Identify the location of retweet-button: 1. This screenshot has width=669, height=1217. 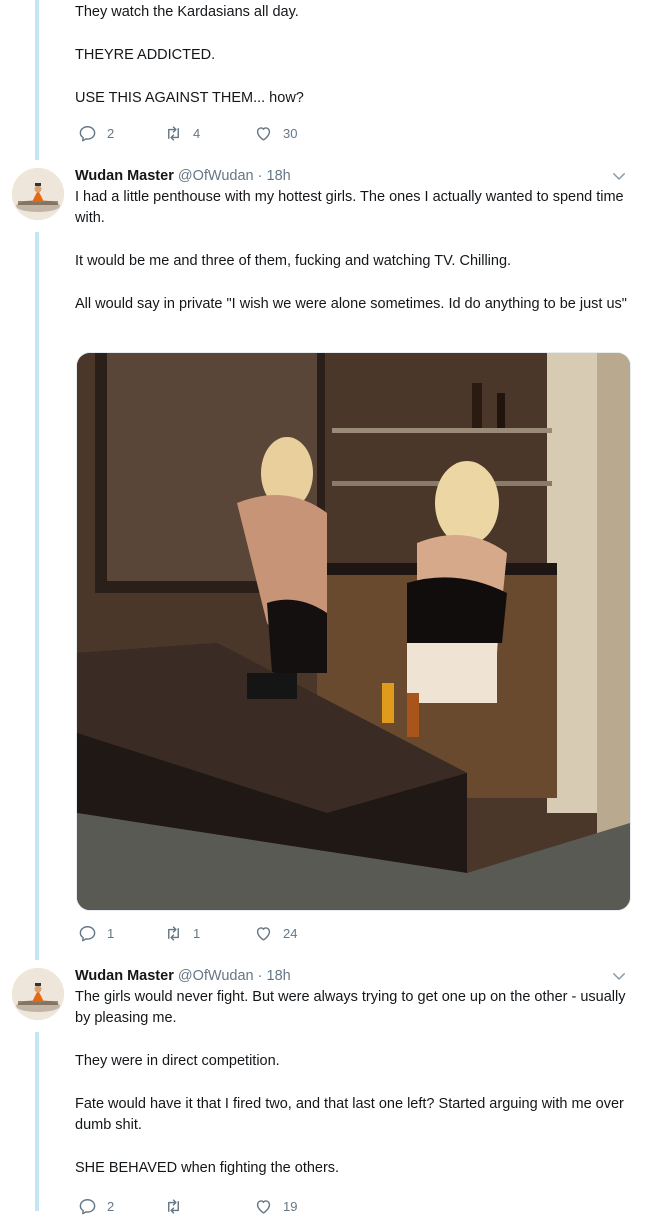
(182, 933).